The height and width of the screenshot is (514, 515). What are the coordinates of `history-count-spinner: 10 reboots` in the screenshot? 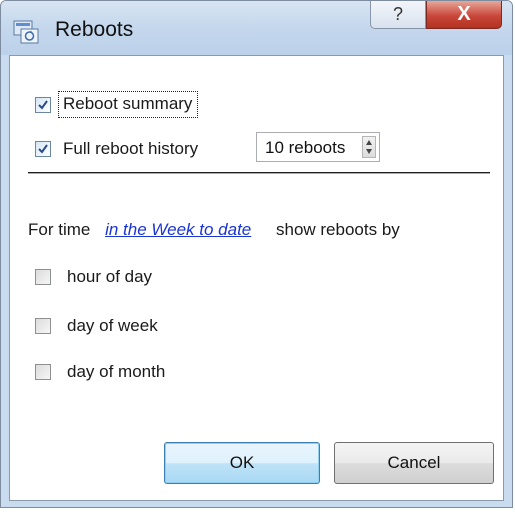 It's located at (318, 147).